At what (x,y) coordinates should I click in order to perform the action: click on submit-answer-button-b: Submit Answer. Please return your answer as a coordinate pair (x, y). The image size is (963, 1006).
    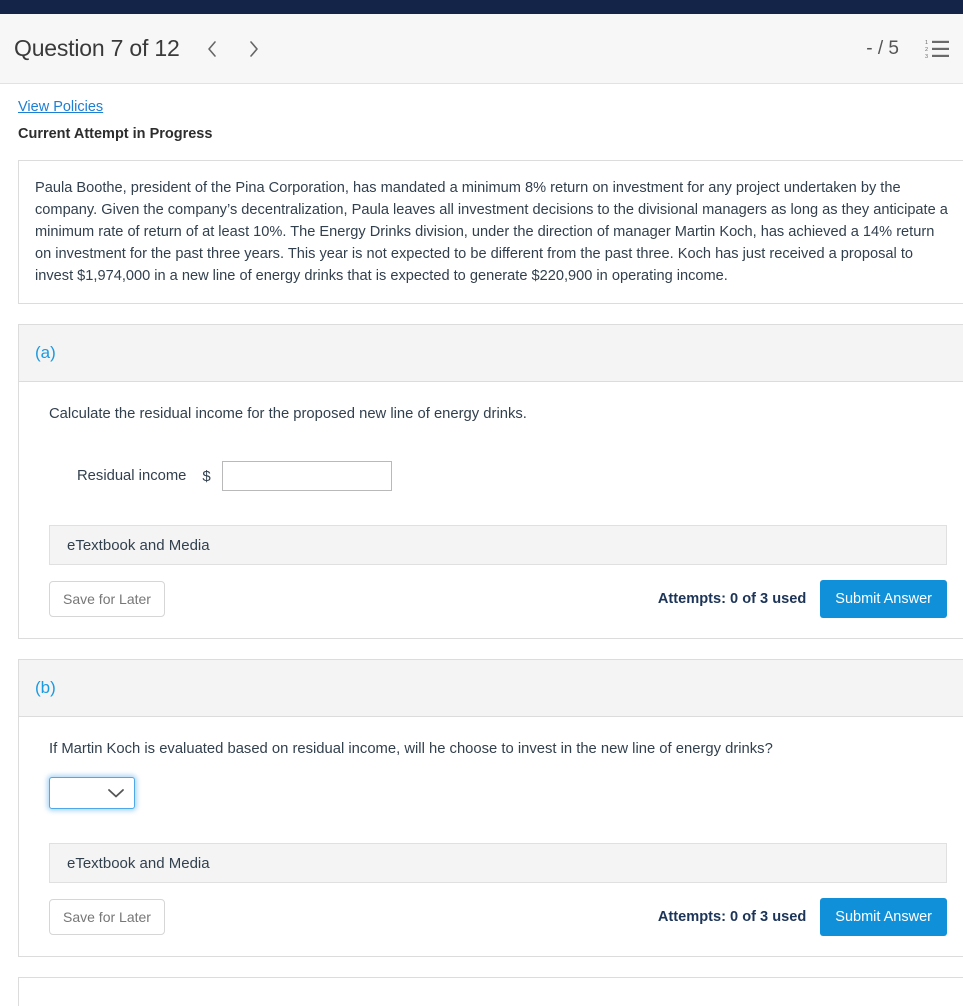
    Looking at the image, I should click on (883, 917).